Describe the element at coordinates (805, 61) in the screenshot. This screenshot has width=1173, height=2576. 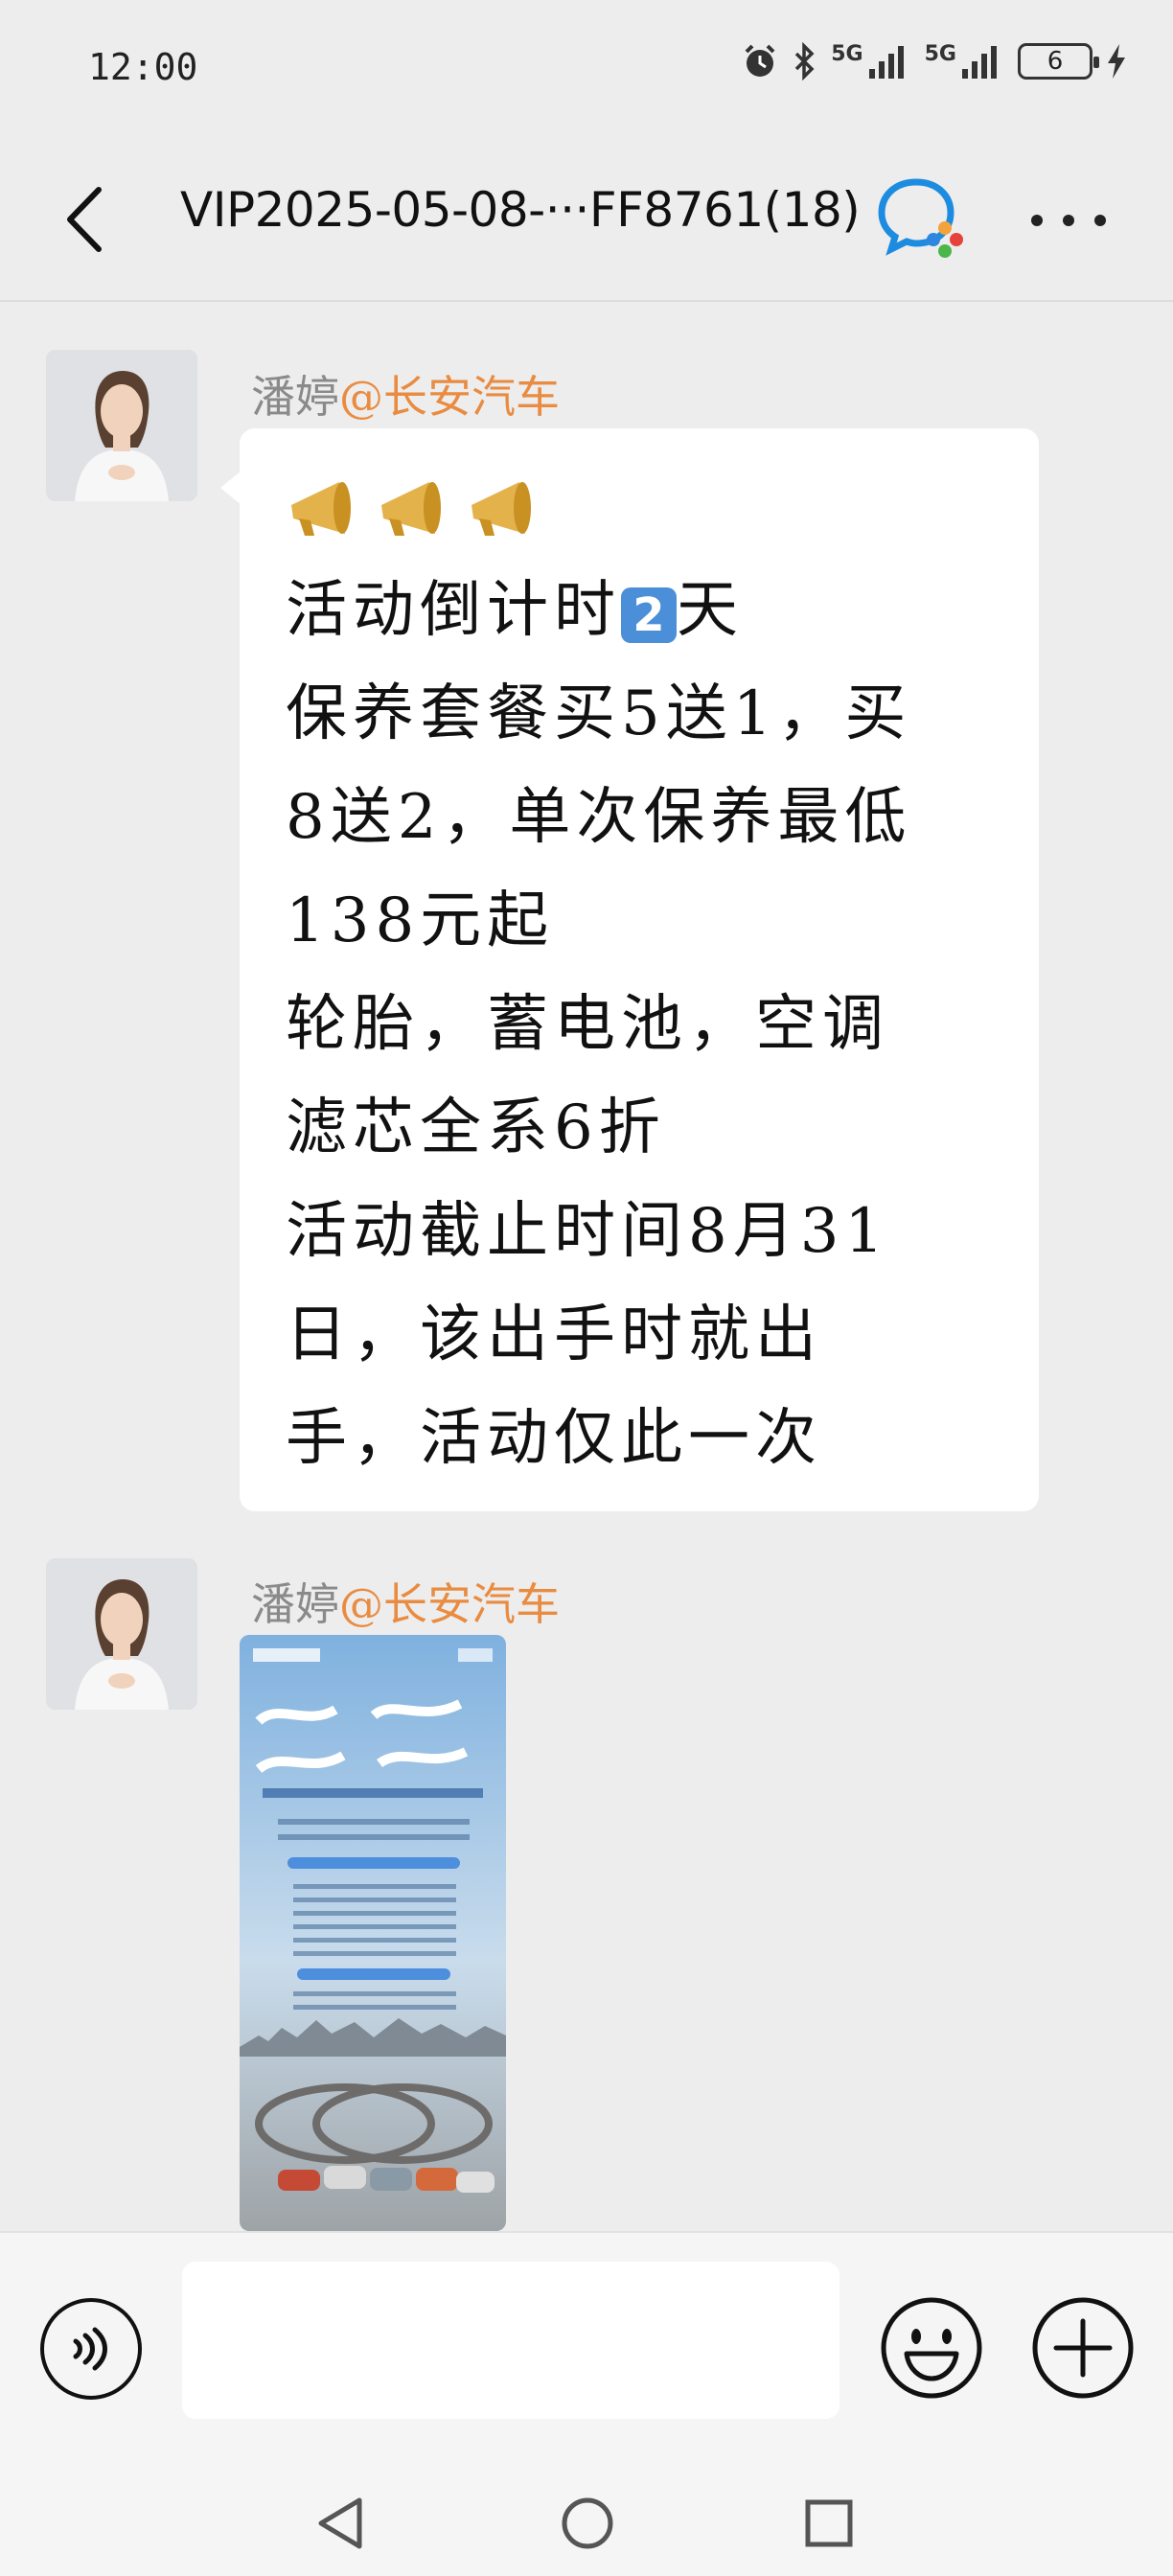
I see `bluetooth-icon` at that location.